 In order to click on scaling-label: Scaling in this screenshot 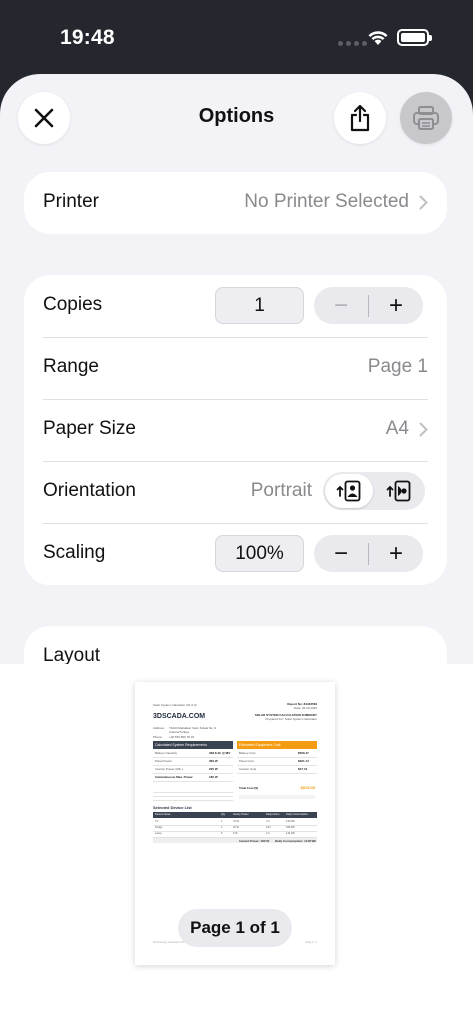, I will do `click(74, 552)`.